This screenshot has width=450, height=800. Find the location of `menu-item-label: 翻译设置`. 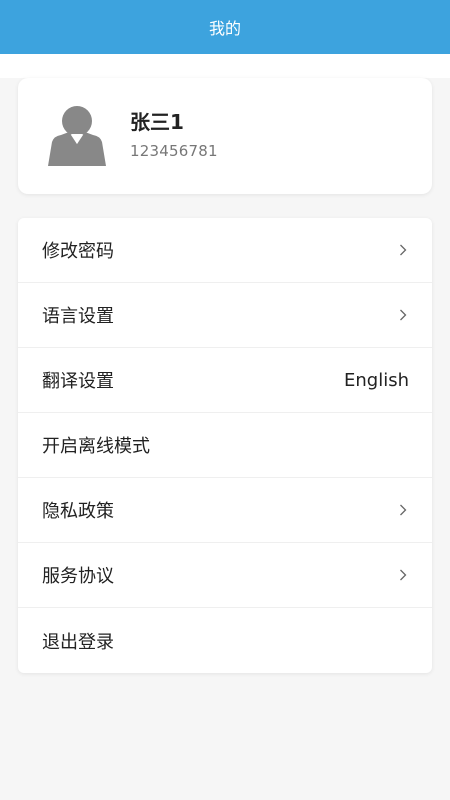

menu-item-label: 翻译设置 is located at coordinates (78, 381).